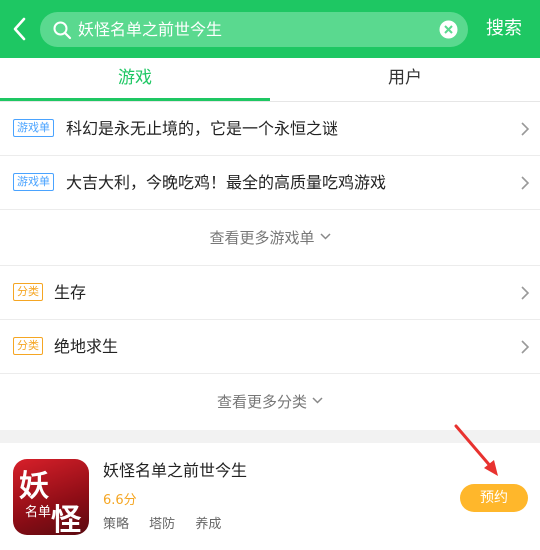 This screenshot has width=540, height=550. Describe the element at coordinates (261, 402) in the screenshot. I see `more-categories-label: 查看更多分类` at that location.